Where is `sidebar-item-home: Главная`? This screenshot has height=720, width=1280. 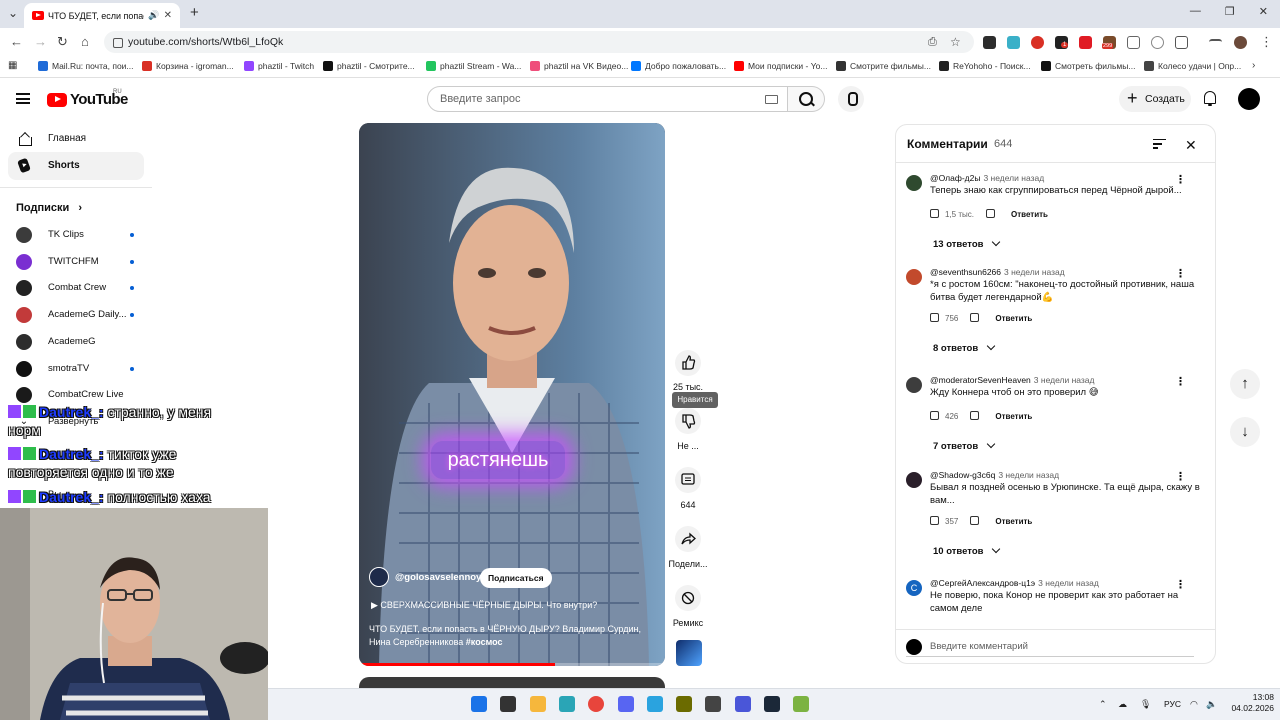 sidebar-item-home: Главная is located at coordinates (76, 139).